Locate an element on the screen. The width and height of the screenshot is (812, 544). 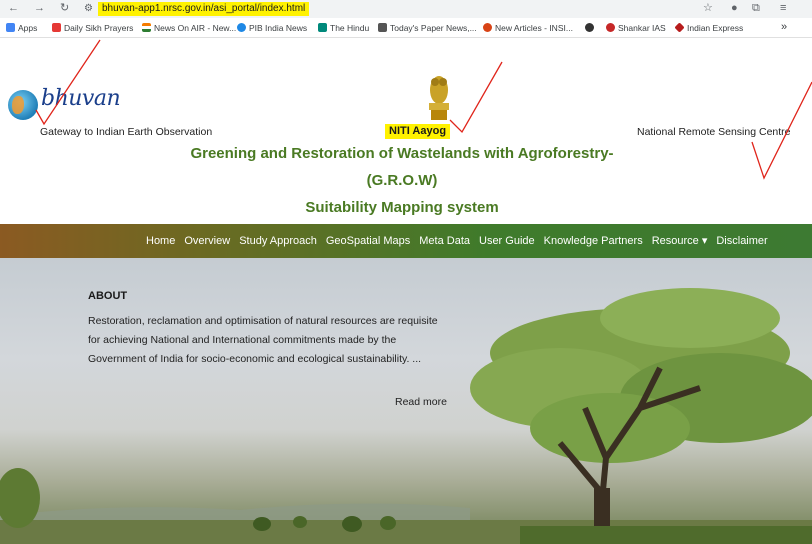
national-emblem-icon is located at coordinates (439, 98).